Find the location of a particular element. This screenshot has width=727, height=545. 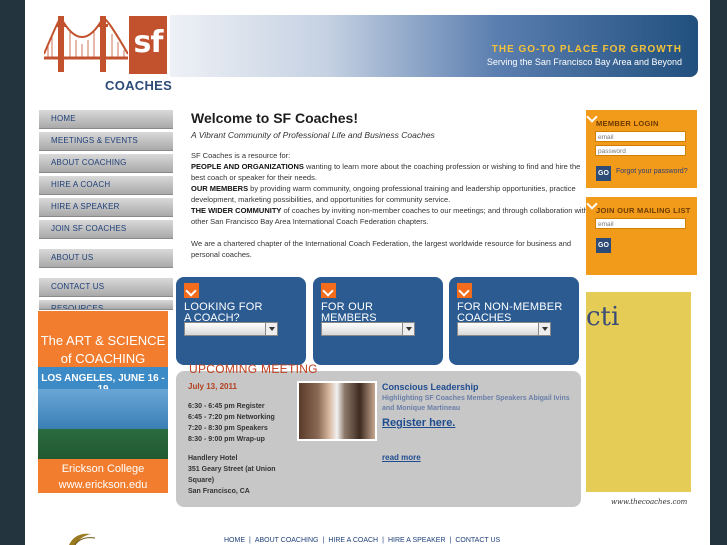

for-members-select is located at coordinates (368, 329).